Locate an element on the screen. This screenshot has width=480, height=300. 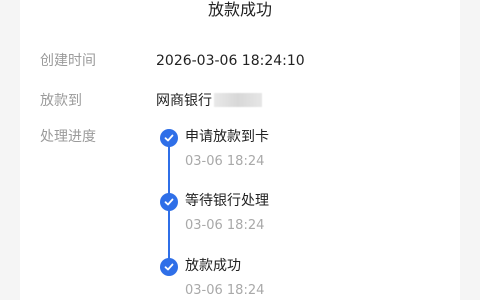
bank-name: 网商银行 is located at coordinates (184, 101).